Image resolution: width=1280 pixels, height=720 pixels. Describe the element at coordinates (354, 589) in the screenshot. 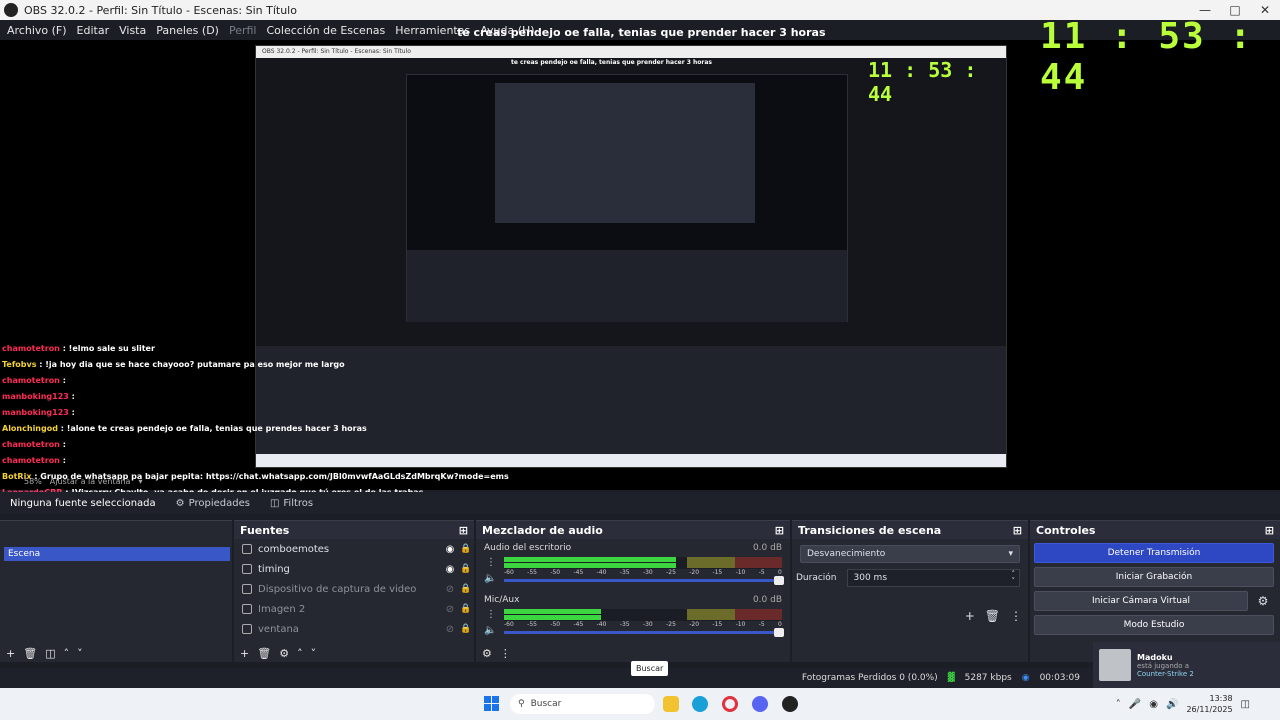

I see `source-row: Dispositivo de captura de video ⊘ 🔒` at that location.